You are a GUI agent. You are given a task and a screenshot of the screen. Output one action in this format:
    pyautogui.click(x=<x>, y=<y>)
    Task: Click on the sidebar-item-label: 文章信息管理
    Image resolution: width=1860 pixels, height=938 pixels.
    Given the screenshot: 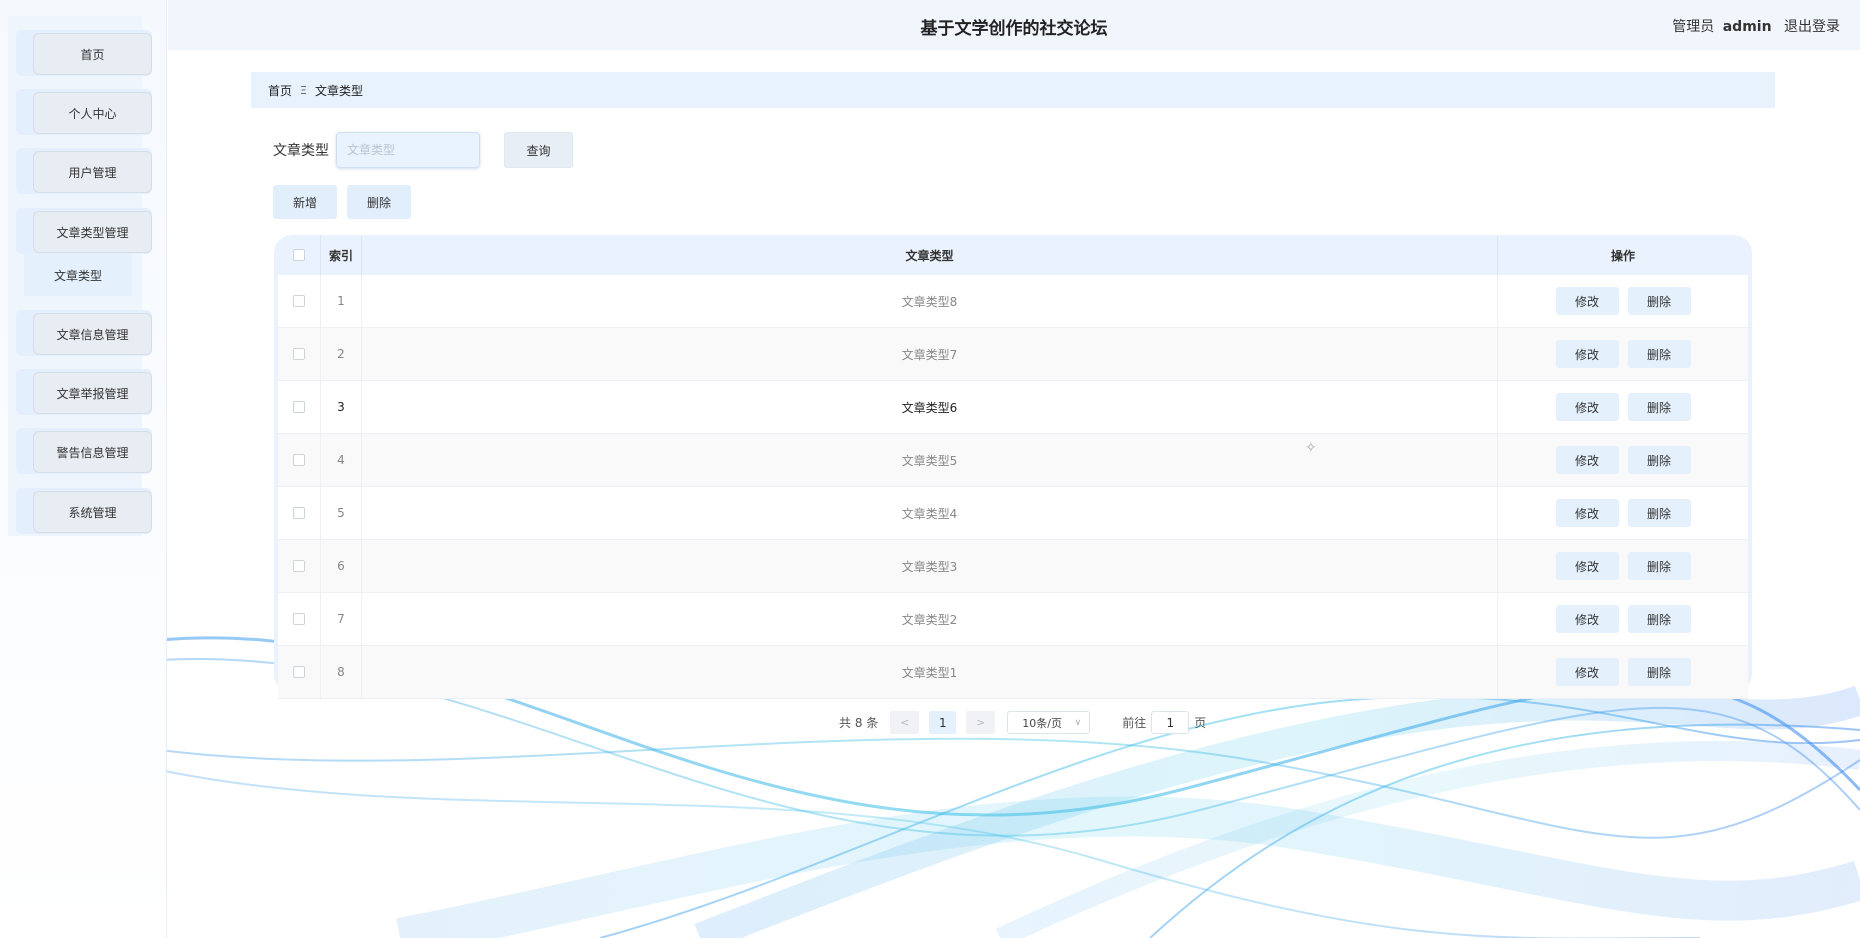 What is the action you would take?
    pyautogui.click(x=92, y=334)
    